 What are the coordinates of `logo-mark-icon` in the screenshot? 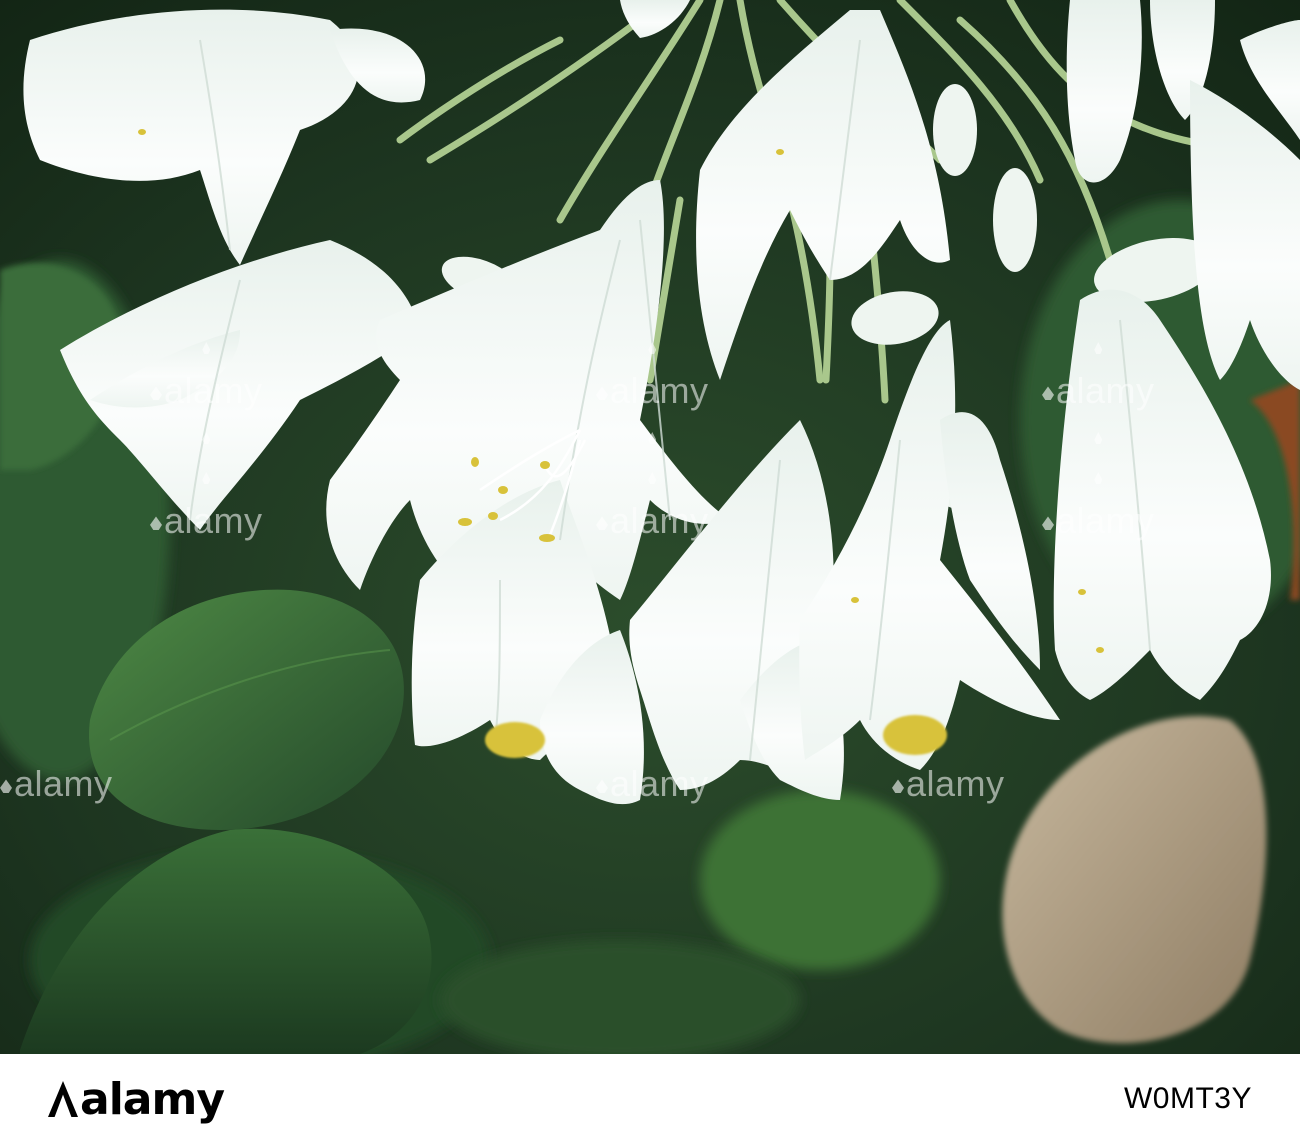 It's located at (63, 1099).